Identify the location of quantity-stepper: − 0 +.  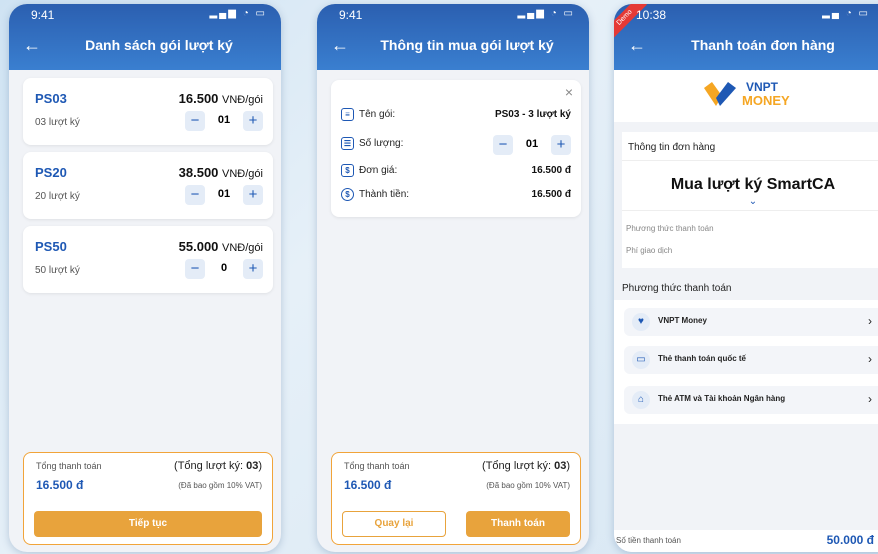
(224, 269).